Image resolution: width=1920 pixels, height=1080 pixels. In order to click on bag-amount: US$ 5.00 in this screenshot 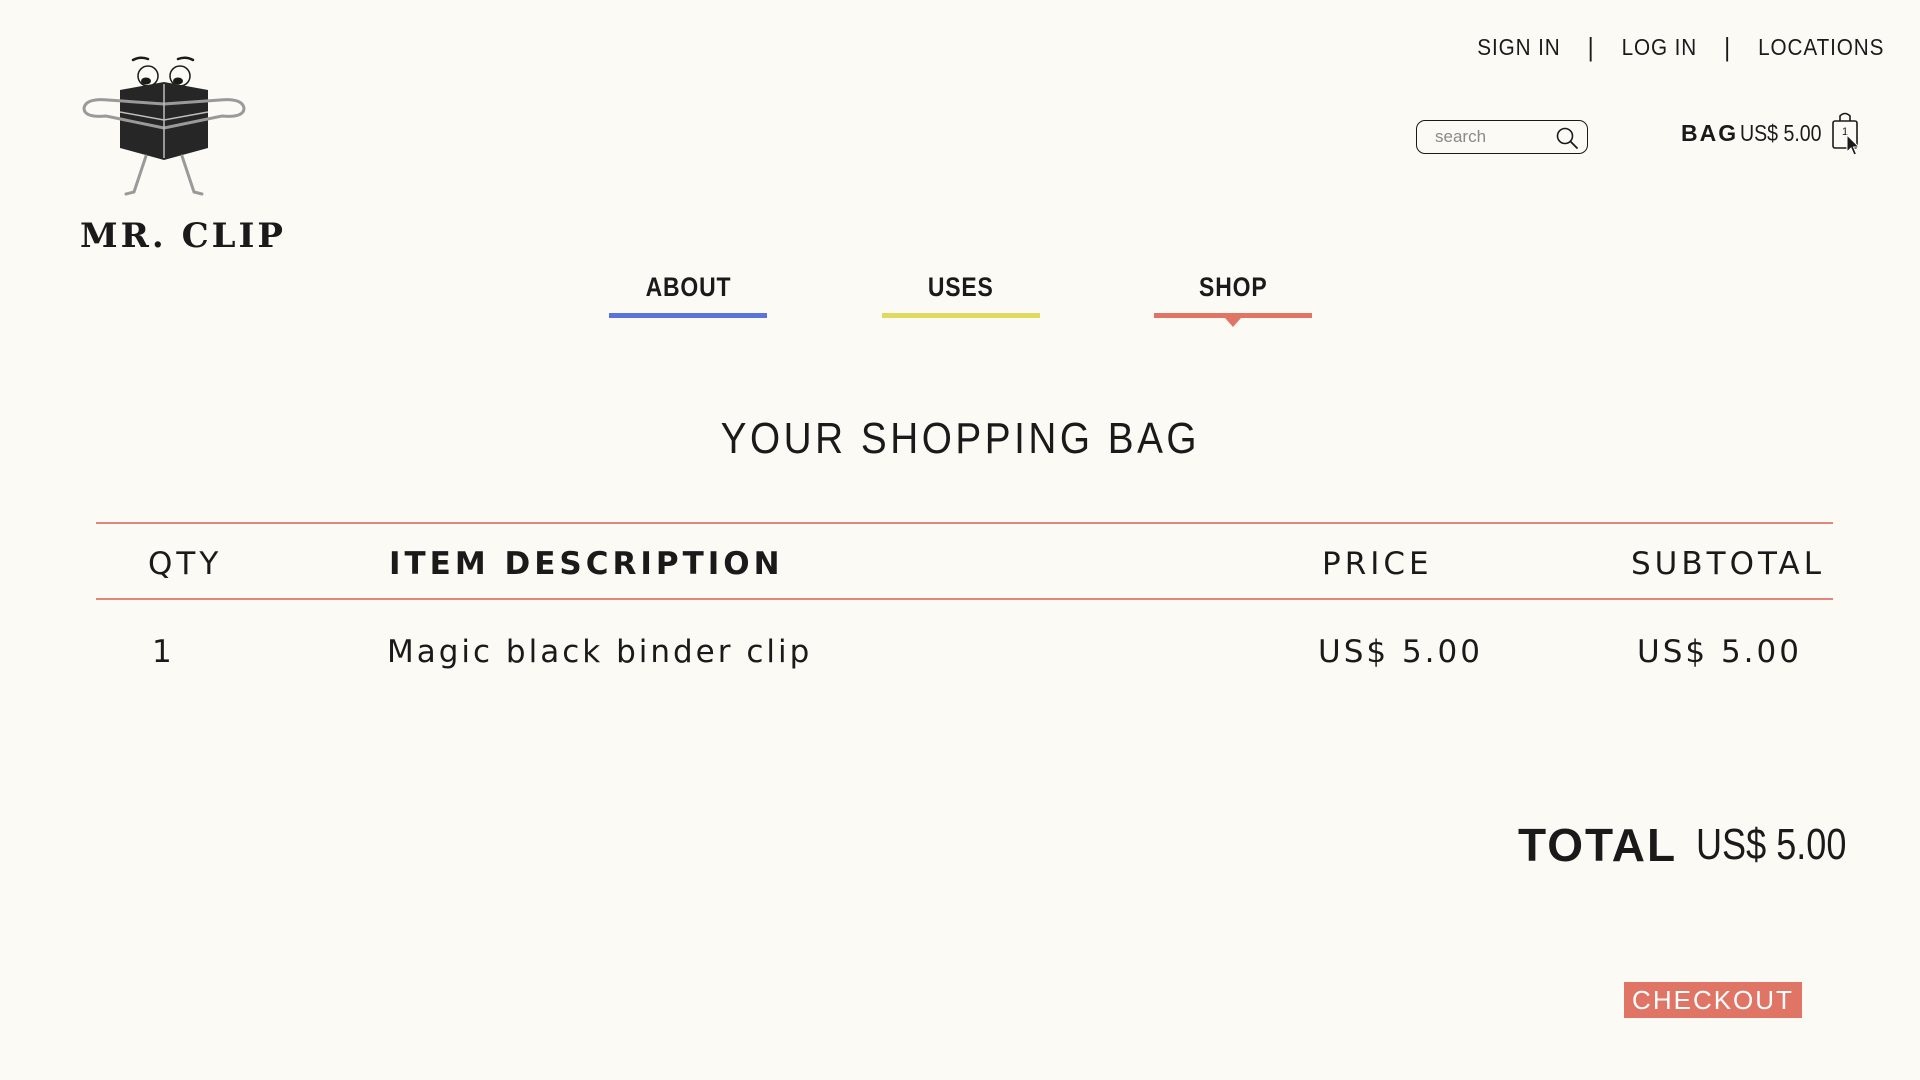, I will do `click(1781, 133)`.